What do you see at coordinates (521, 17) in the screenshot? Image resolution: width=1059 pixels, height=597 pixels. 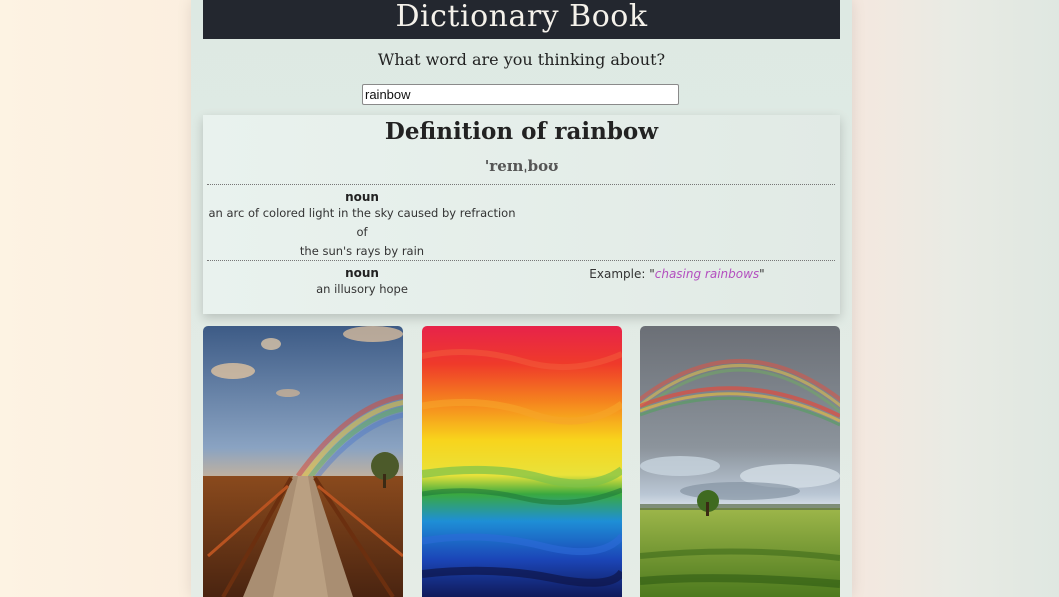 I see `app-title: Dictionary Book` at bounding box center [521, 17].